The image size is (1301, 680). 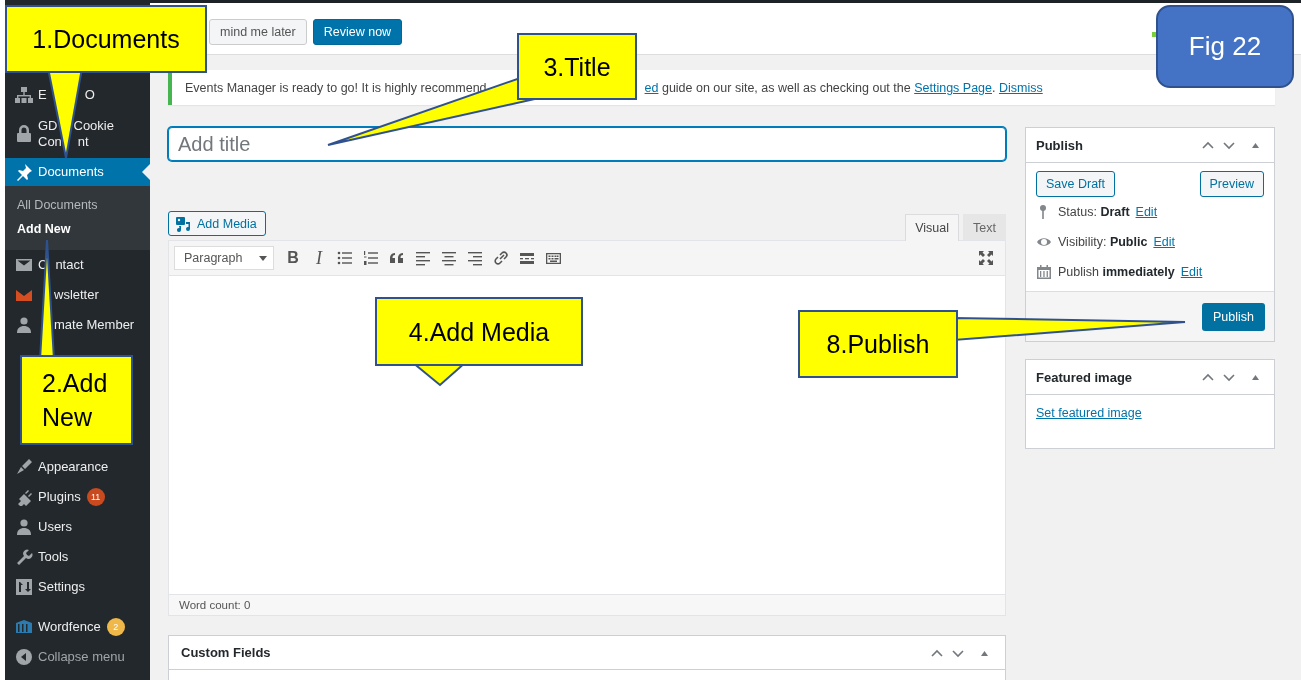 I want to click on envelope-icon, so click(x=24, y=265).